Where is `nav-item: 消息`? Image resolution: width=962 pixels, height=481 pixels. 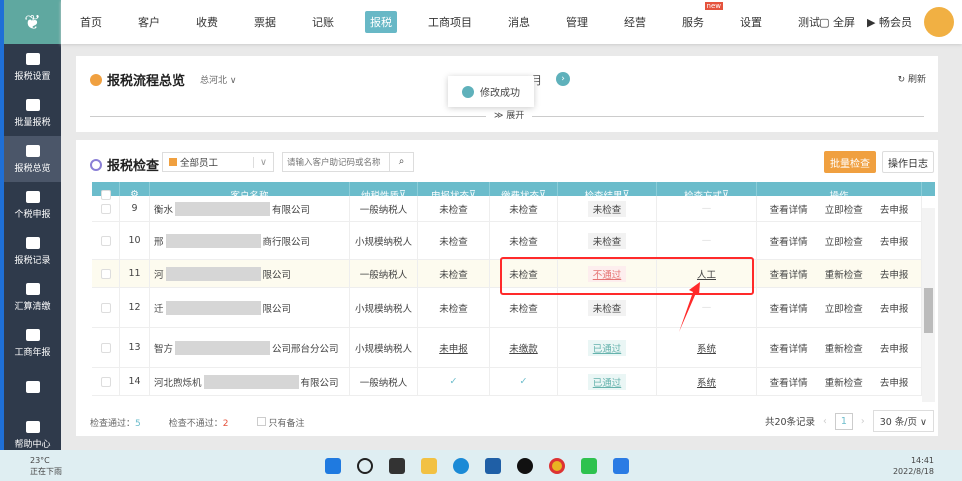 nav-item: 消息 is located at coordinates (519, 22).